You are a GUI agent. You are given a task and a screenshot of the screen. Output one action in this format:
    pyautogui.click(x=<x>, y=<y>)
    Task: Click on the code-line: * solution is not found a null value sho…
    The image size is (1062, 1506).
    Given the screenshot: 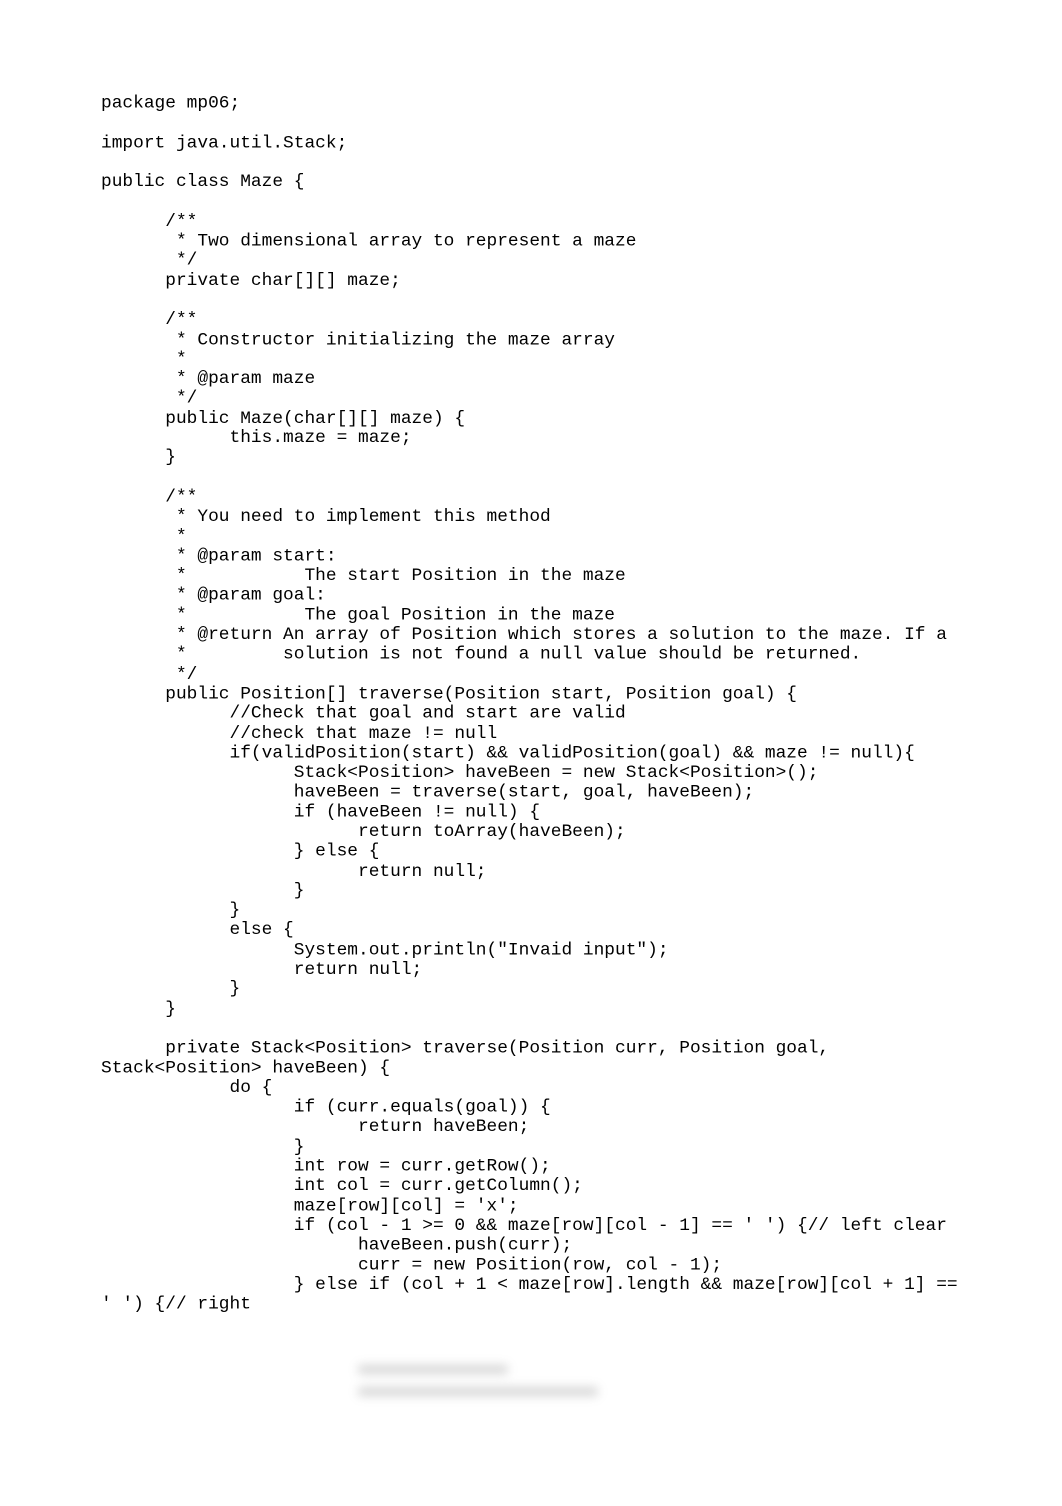 What is the action you would take?
    pyautogui.click(x=481, y=655)
    